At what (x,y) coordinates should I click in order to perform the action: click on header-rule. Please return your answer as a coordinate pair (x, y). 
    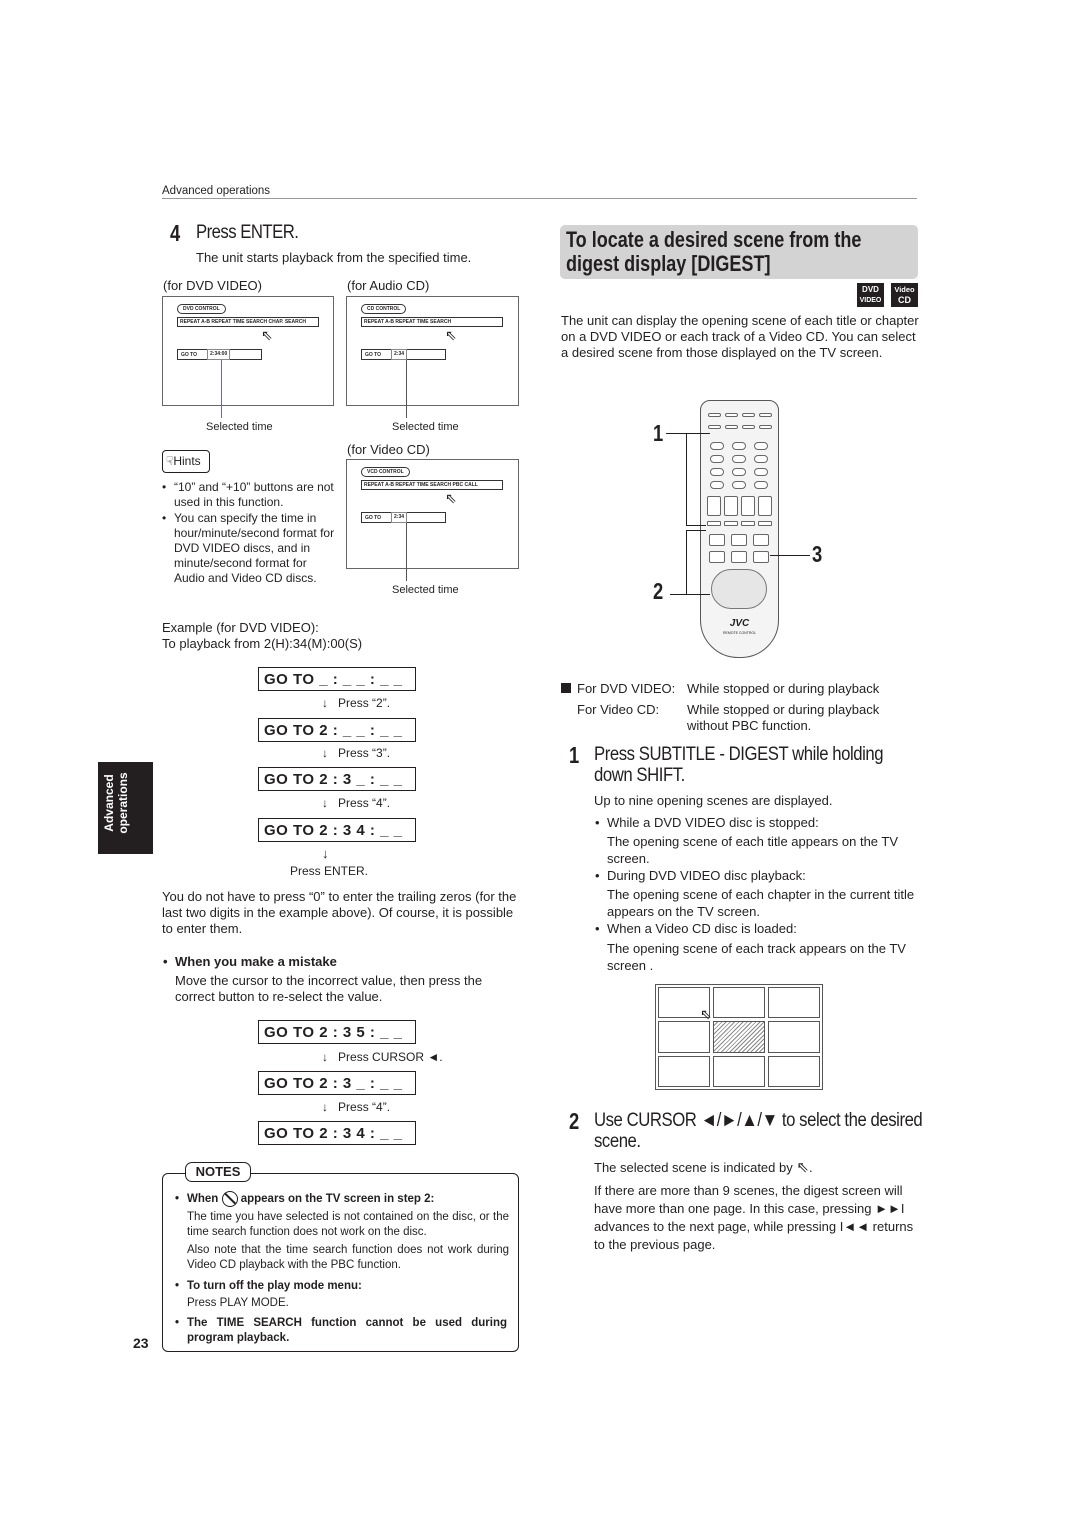
    Looking at the image, I should click on (539, 198).